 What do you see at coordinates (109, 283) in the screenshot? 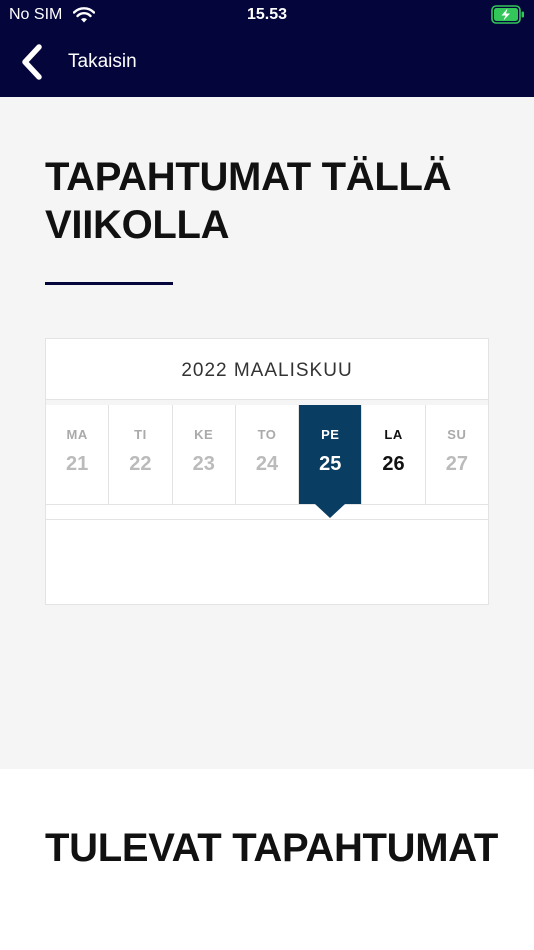
I see `title-underline` at bounding box center [109, 283].